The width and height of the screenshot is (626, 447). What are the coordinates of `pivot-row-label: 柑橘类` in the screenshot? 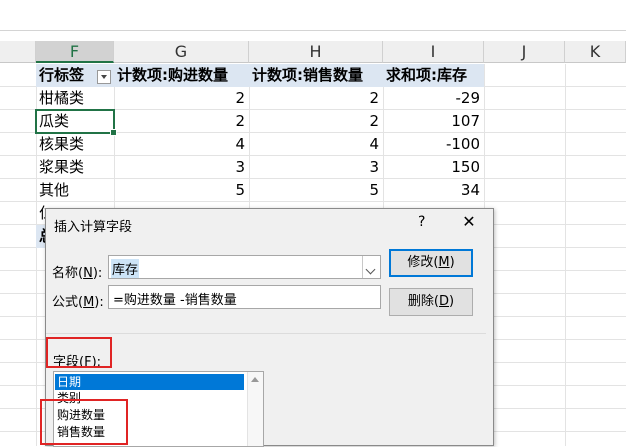 It's located at (75, 98).